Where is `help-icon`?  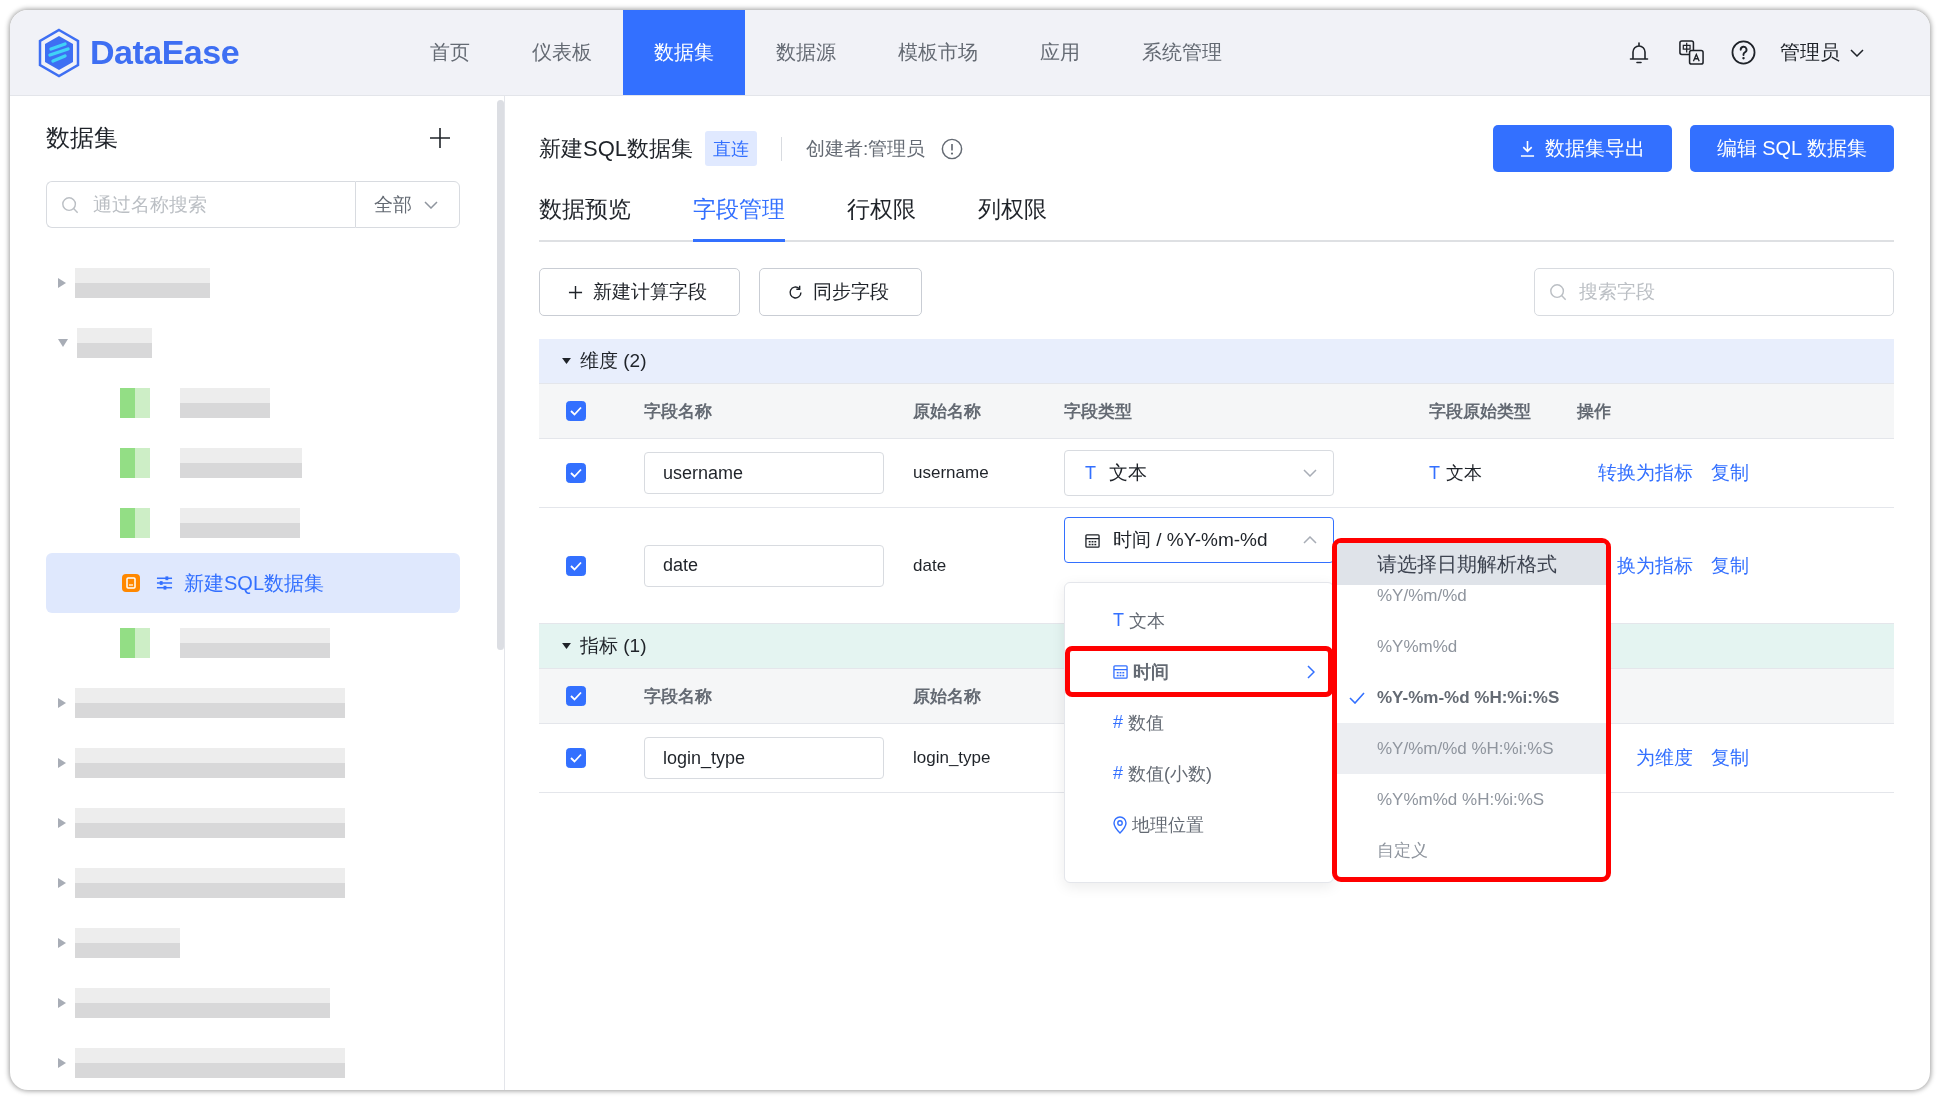 help-icon is located at coordinates (1743, 52).